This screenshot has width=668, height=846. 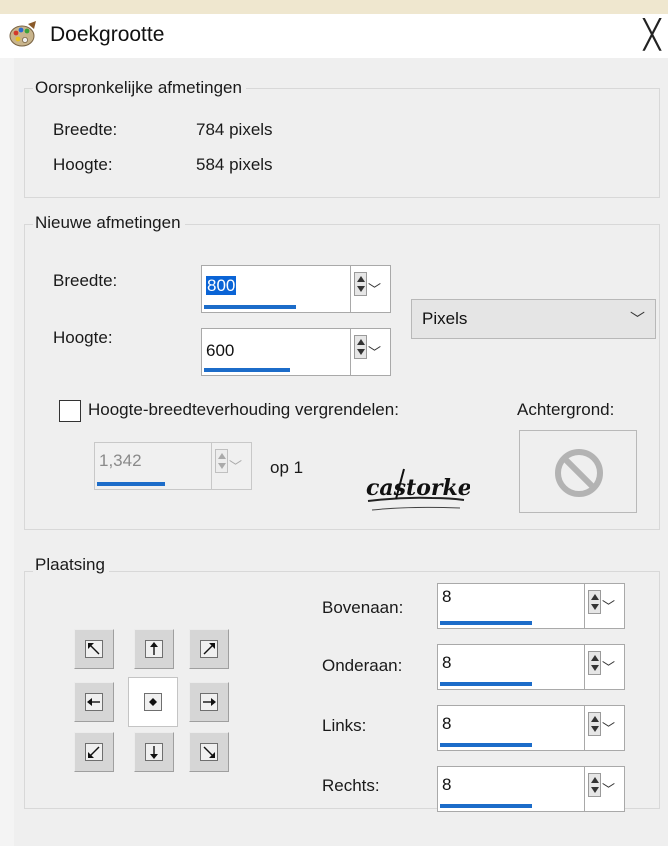 What do you see at coordinates (447, 596) in the screenshot?
I see `top-offset-value: 8` at bounding box center [447, 596].